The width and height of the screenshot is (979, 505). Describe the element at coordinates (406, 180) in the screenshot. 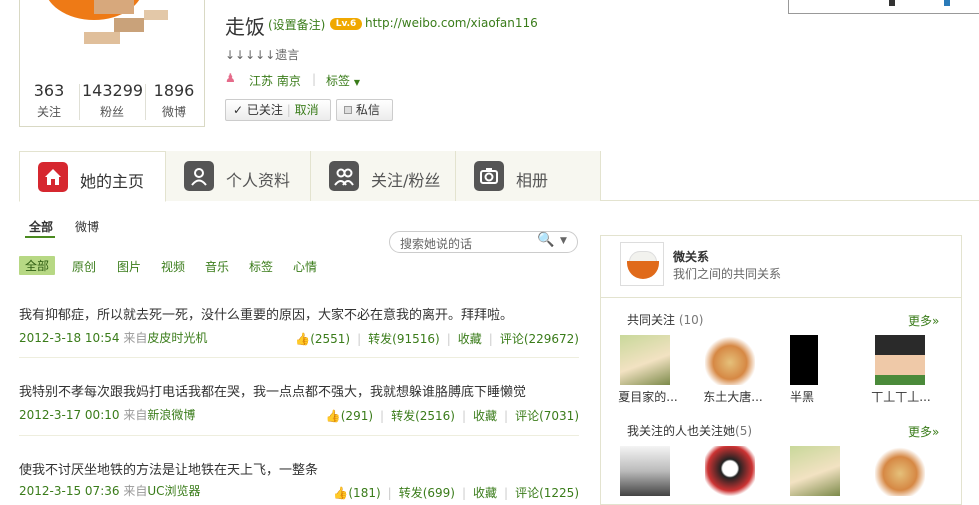

I see `tab-follow-fans-label: 关注/粉丝` at that location.